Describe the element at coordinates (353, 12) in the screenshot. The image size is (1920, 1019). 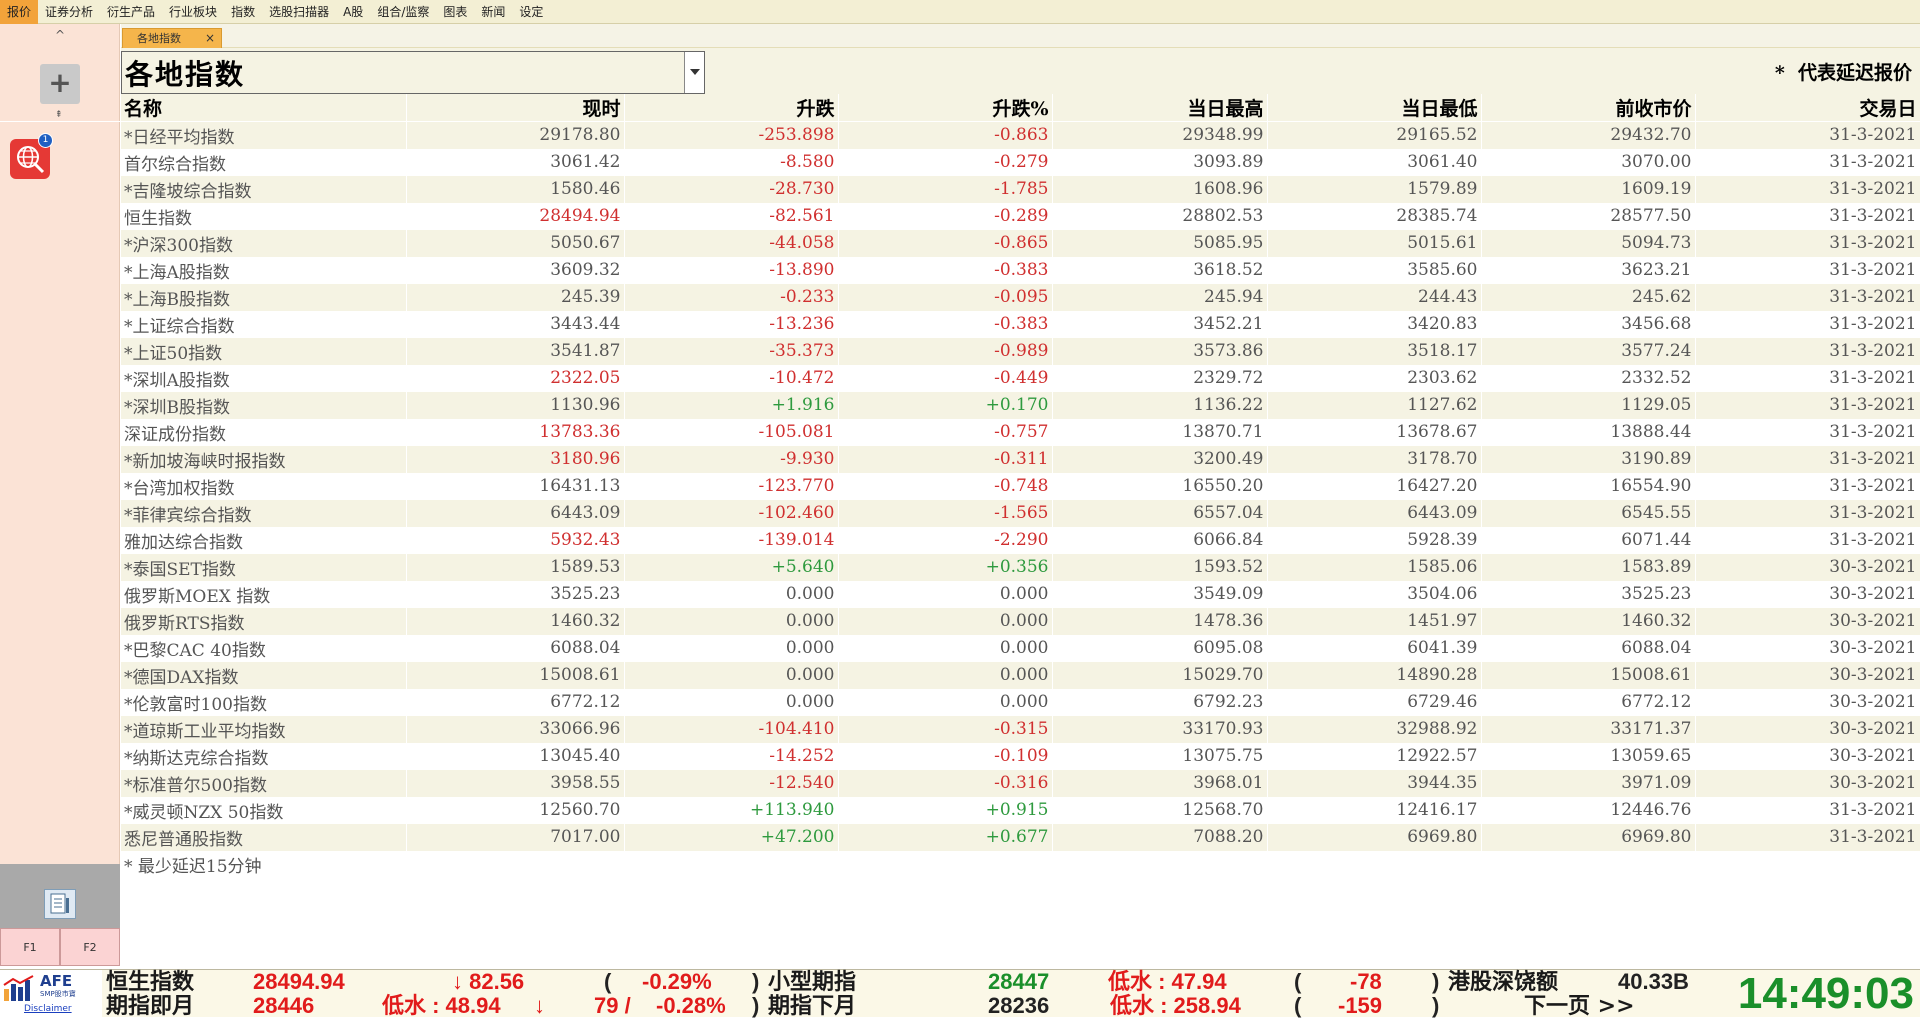
I see `menu-item: A股` at that location.